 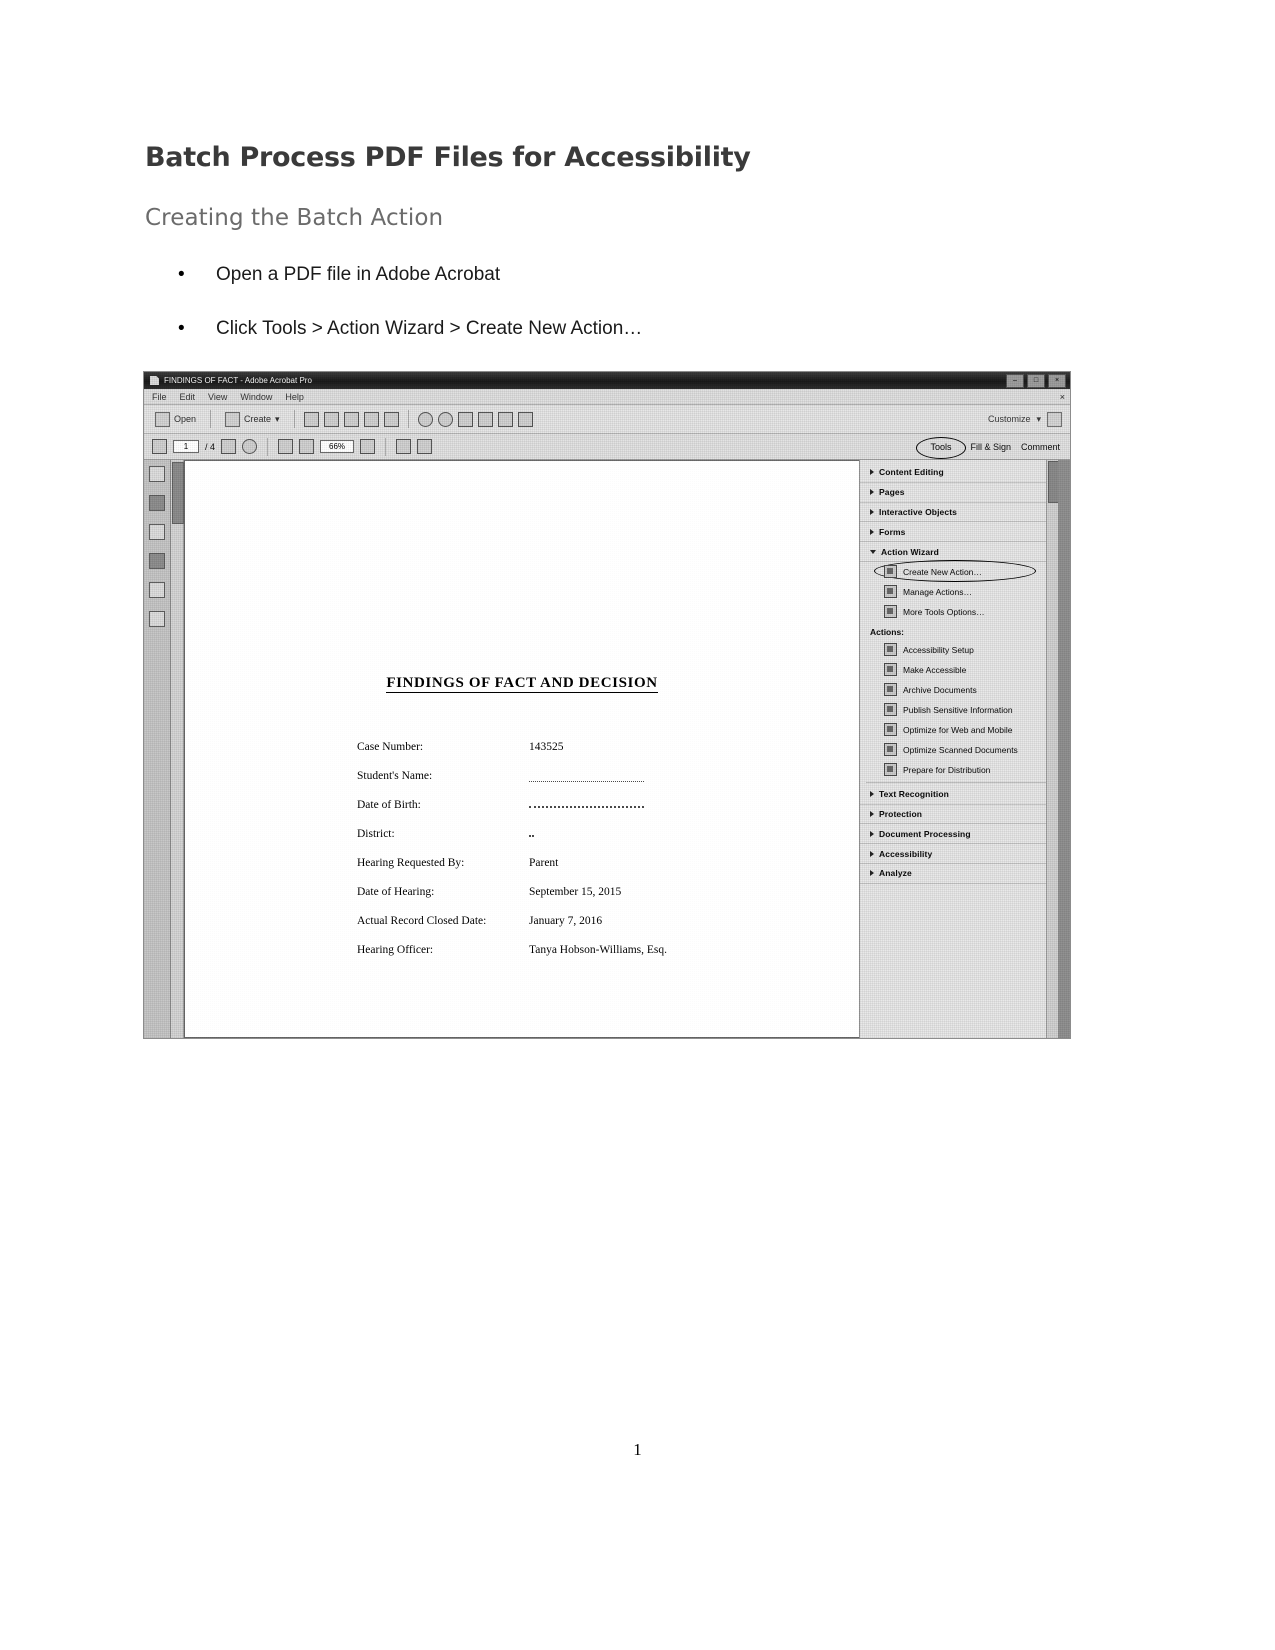 I want to click on action-label: Make Accessible, so click(x=935, y=669).